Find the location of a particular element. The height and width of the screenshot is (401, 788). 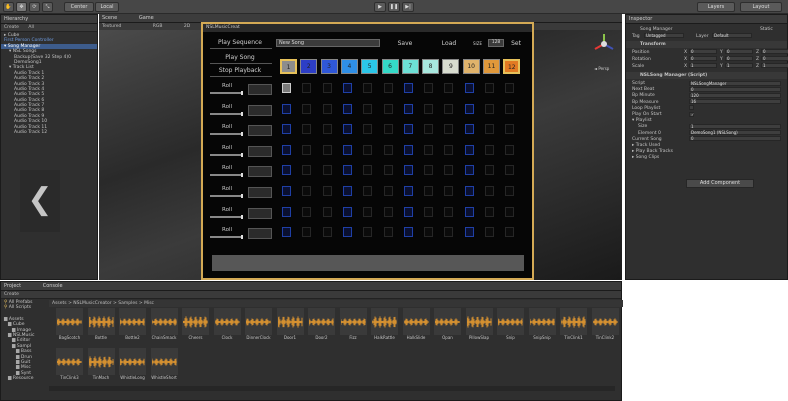

asset-item: BagScotch is located at coordinates (69, 324).